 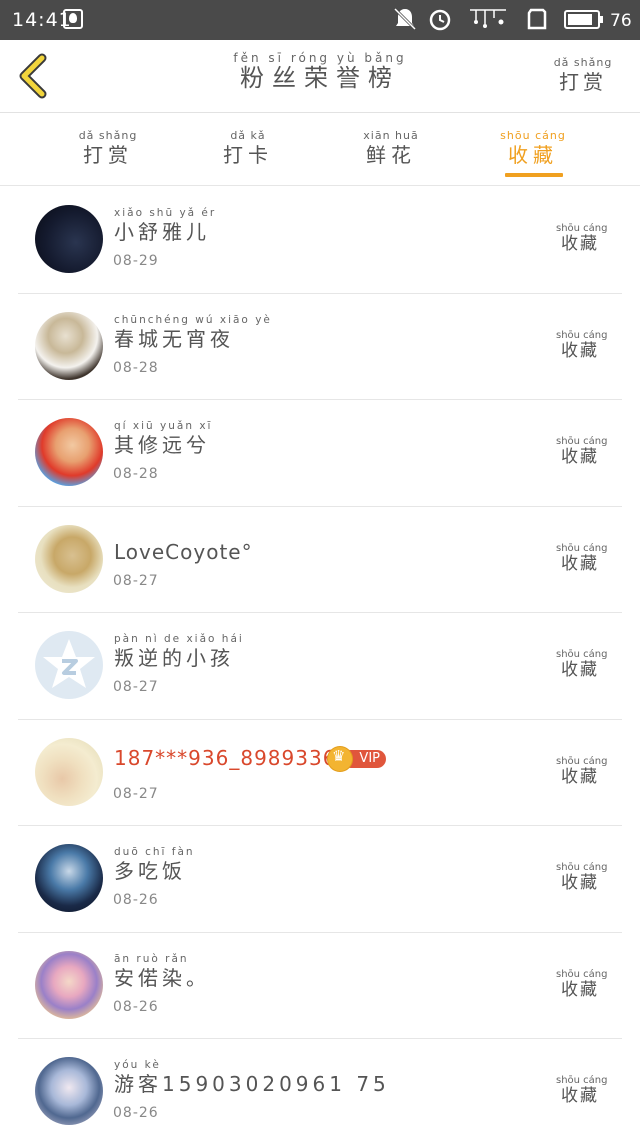 I want to click on user-name-pinyin: duō chī fàn, so click(x=154, y=852).